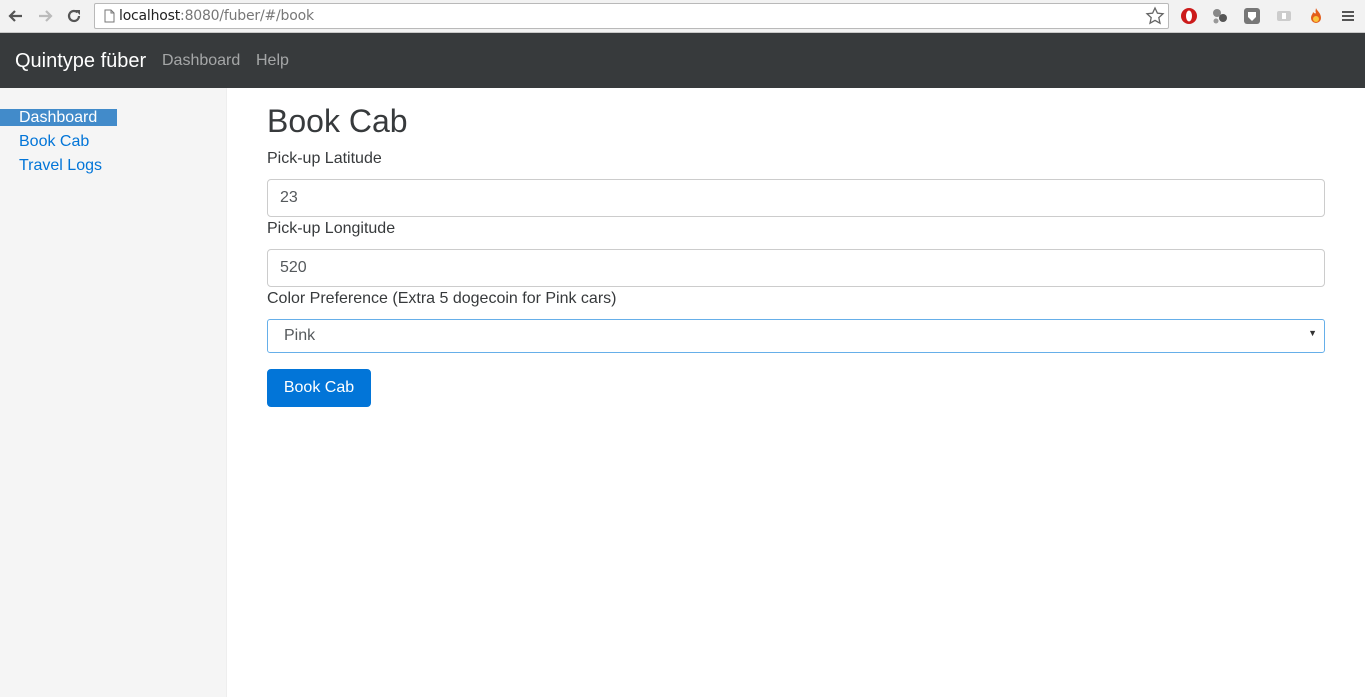  What do you see at coordinates (337, 121) in the screenshot?
I see `page-title: Book Cab` at bounding box center [337, 121].